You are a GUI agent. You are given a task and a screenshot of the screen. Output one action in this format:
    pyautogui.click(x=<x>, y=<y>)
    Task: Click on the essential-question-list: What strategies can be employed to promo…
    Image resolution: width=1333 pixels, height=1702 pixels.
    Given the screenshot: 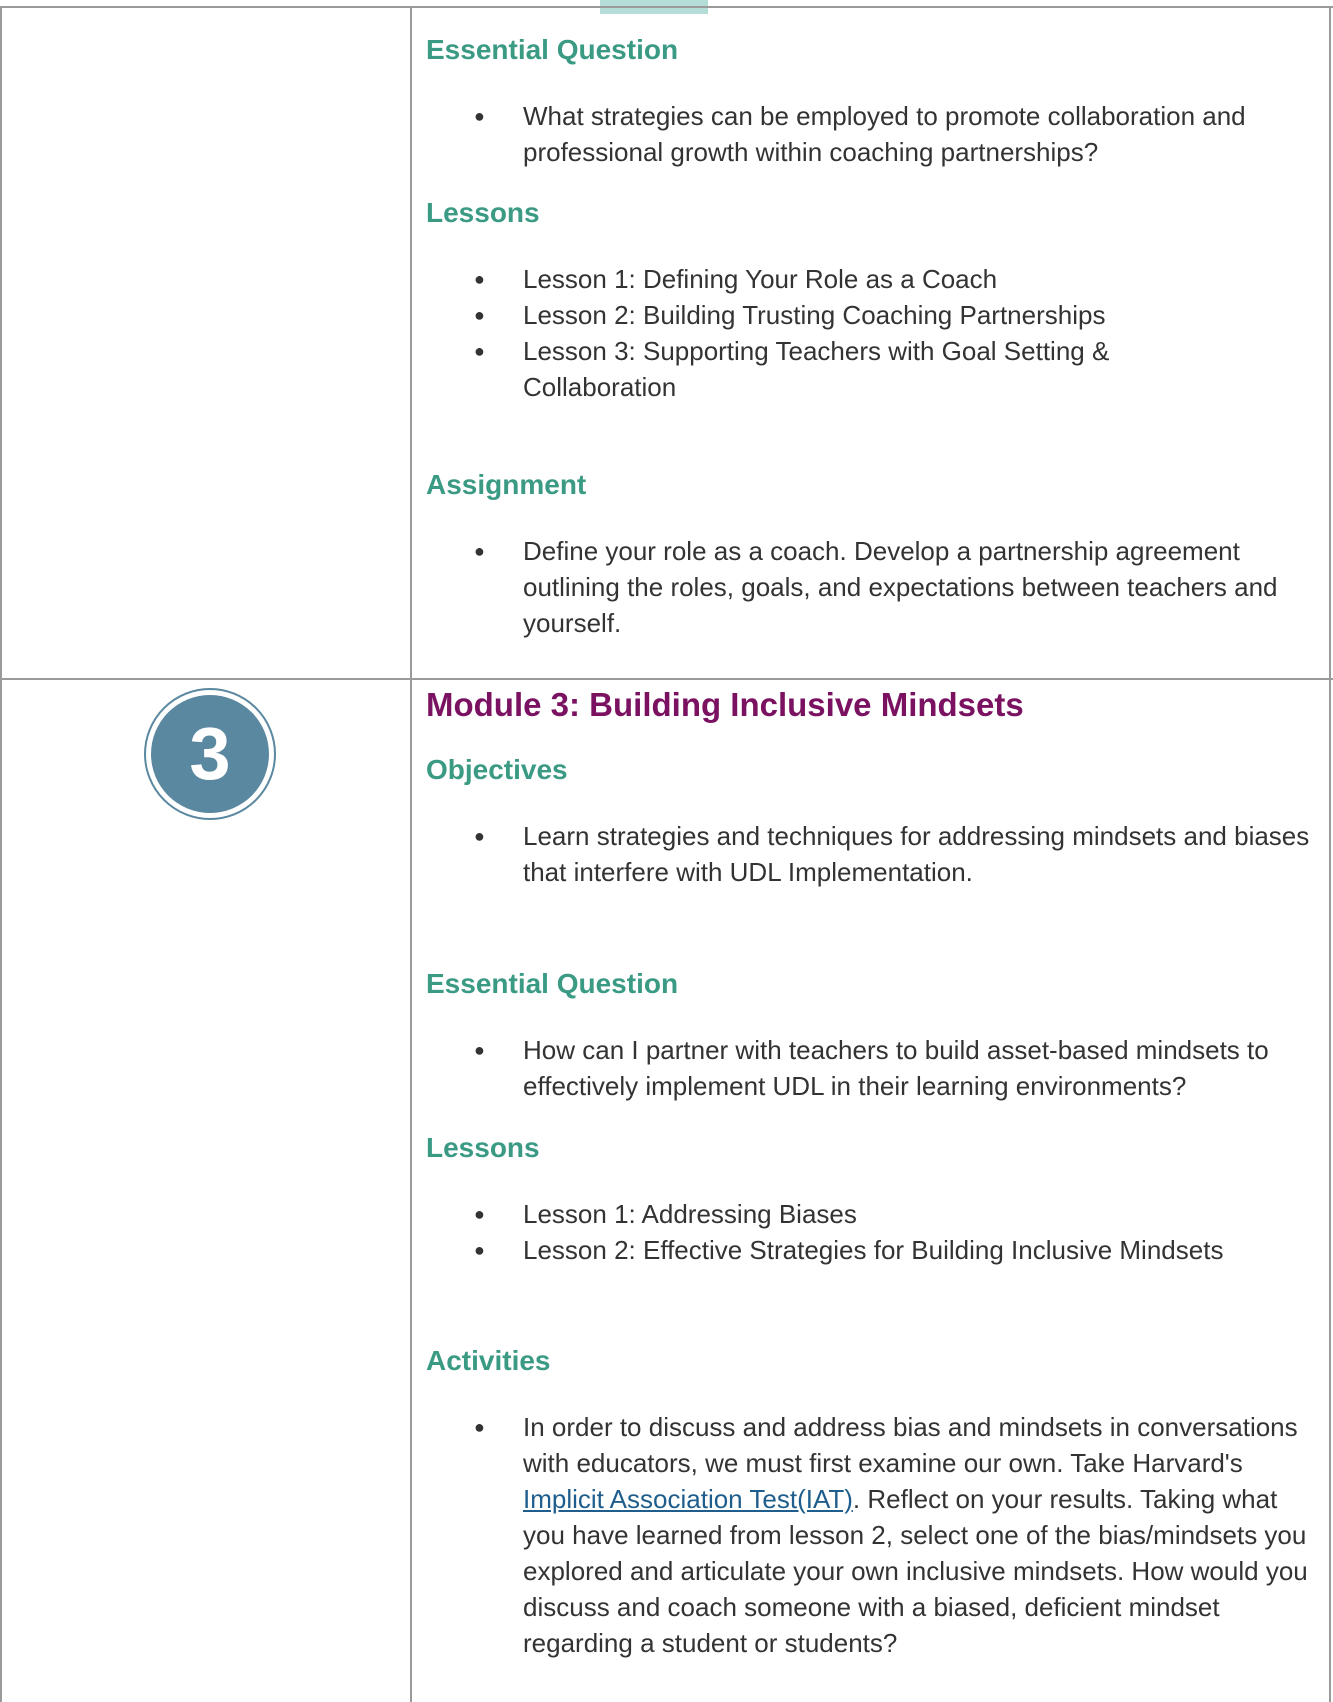 What is the action you would take?
    pyautogui.click(x=871, y=134)
    